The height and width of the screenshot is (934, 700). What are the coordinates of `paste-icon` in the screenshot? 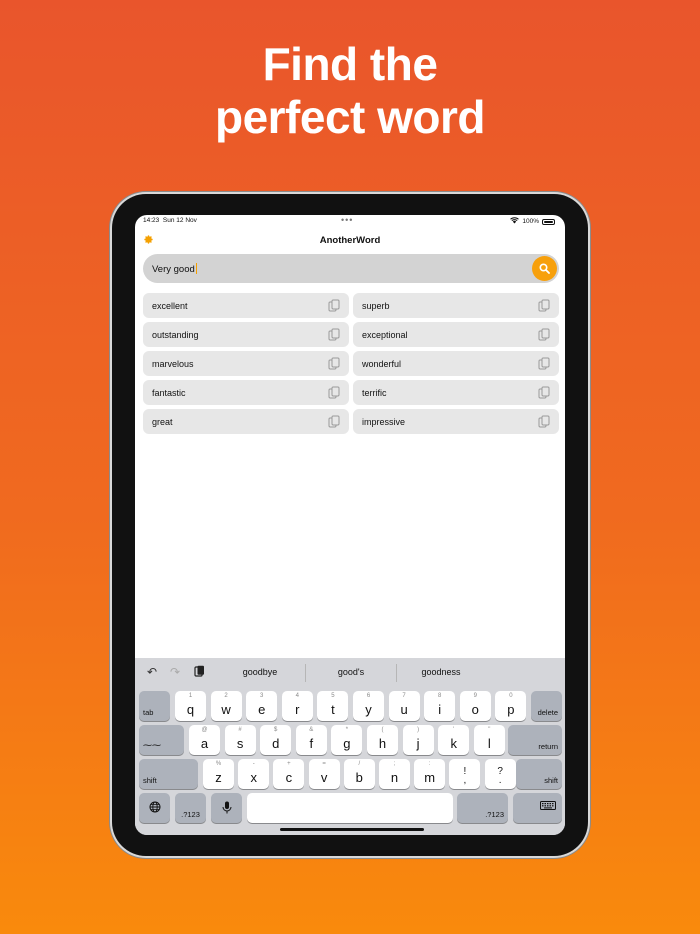 It's located at (199, 673).